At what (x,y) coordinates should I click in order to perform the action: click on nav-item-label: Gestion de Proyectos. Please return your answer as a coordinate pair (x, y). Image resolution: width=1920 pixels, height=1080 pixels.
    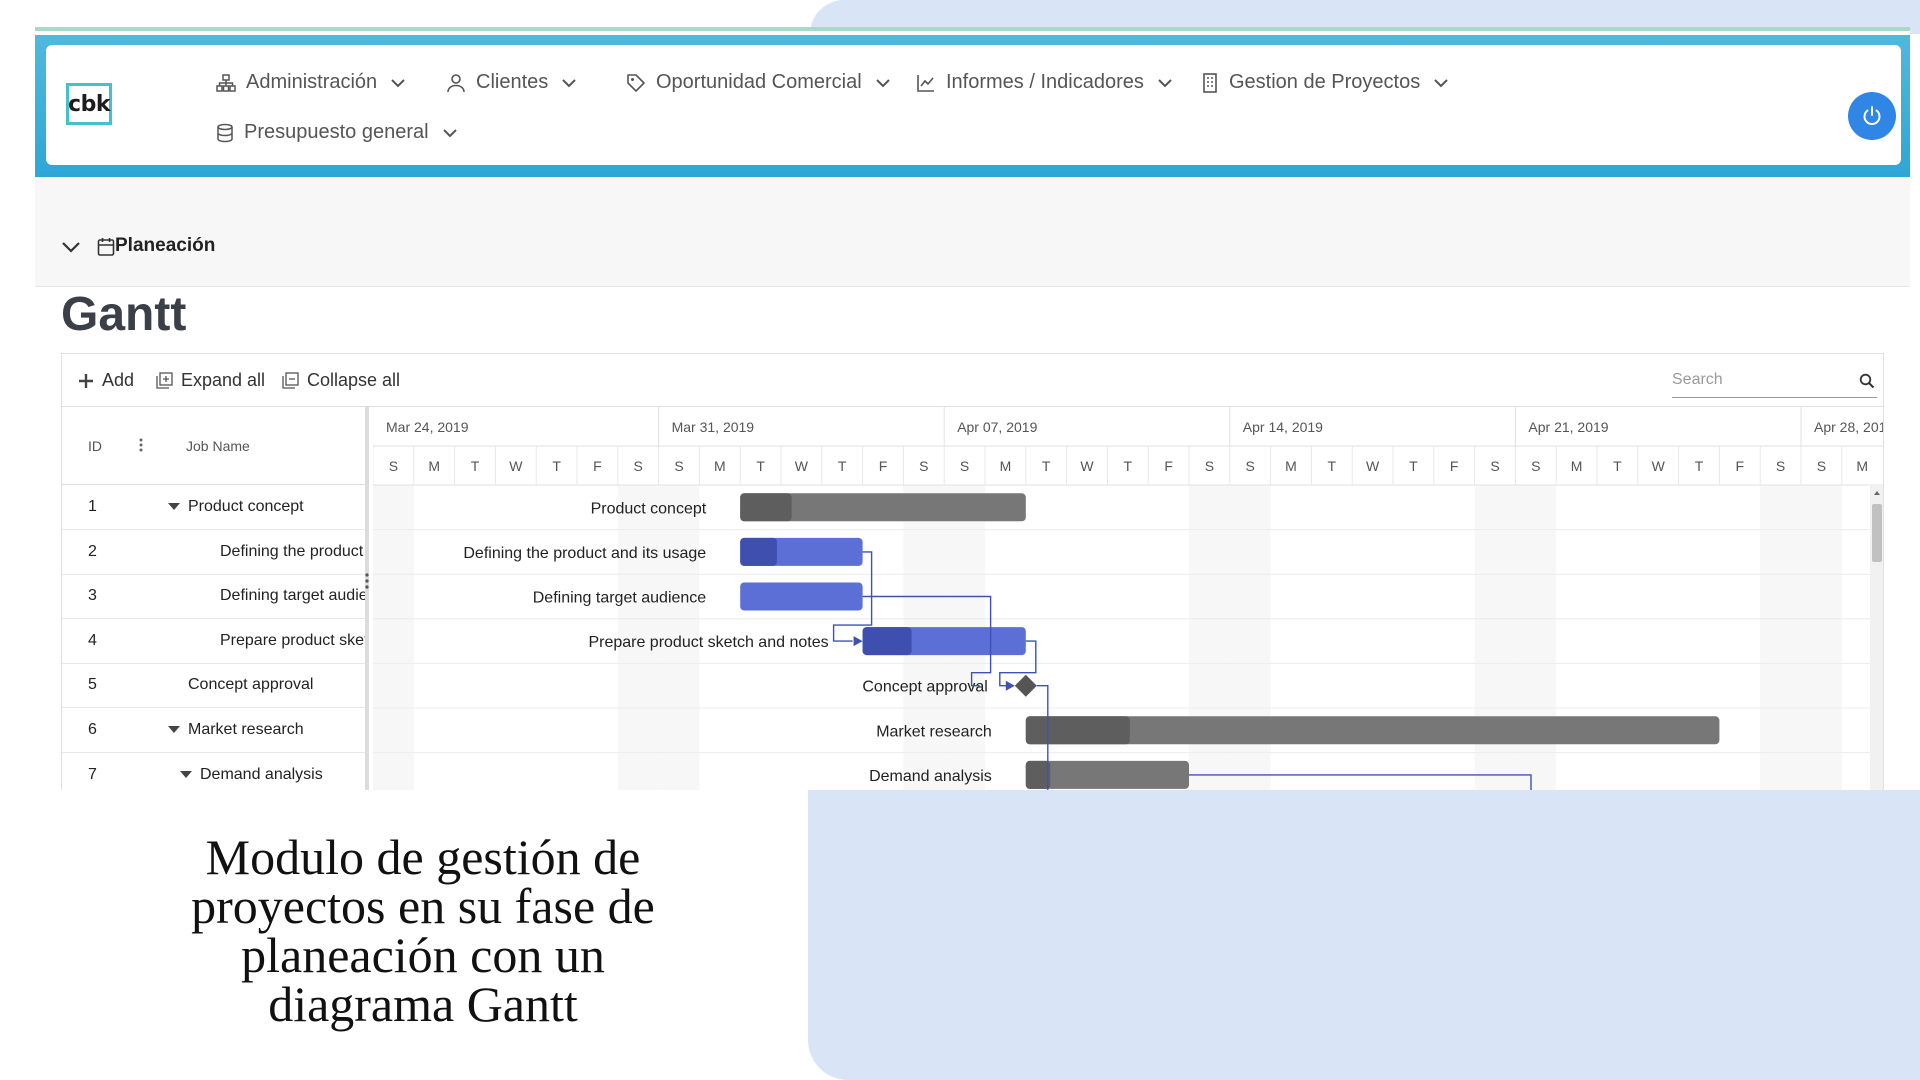
    Looking at the image, I should click on (1325, 82).